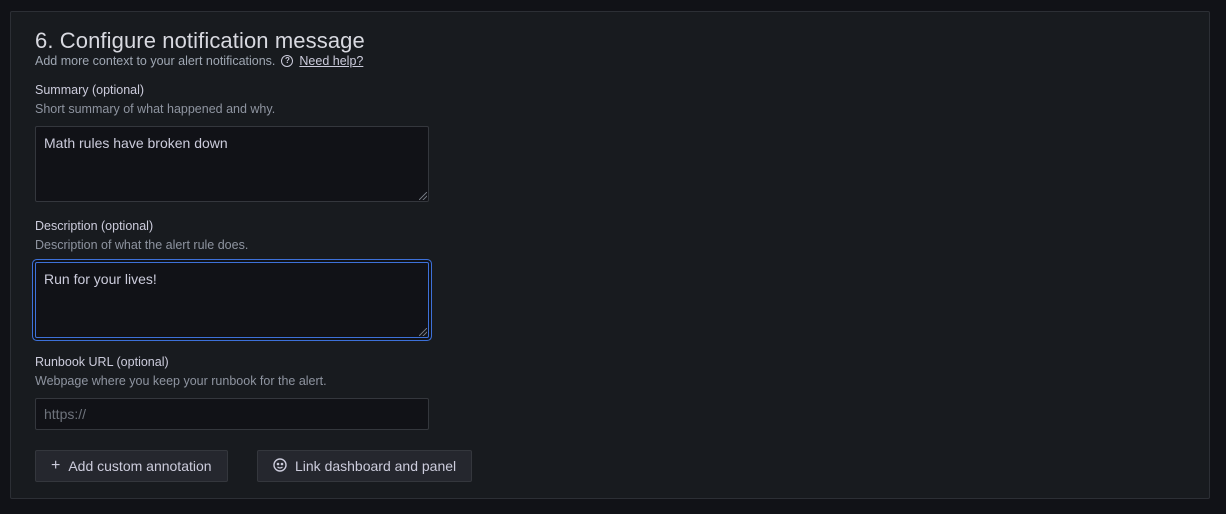 The image size is (1226, 514). What do you see at coordinates (140, 466) in the screenshot?
I see `add-custom-annotation-label: Add custom annotation` at bounding box center [140, 466].